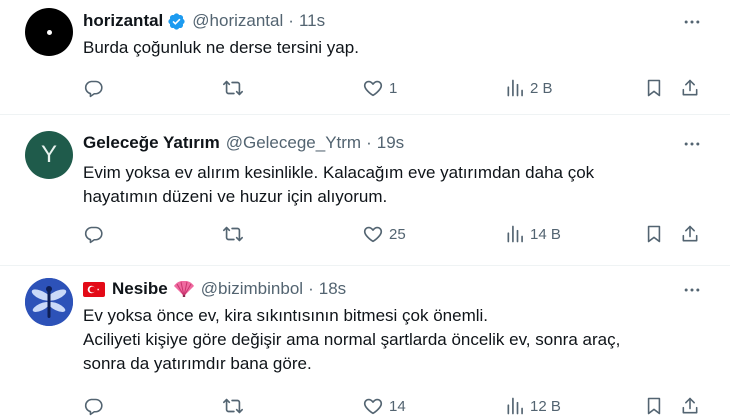  What do you see at coordinates (545, 234) in the screenshot?
I see `view-count: 14 B` at bounding box center [545, 234].